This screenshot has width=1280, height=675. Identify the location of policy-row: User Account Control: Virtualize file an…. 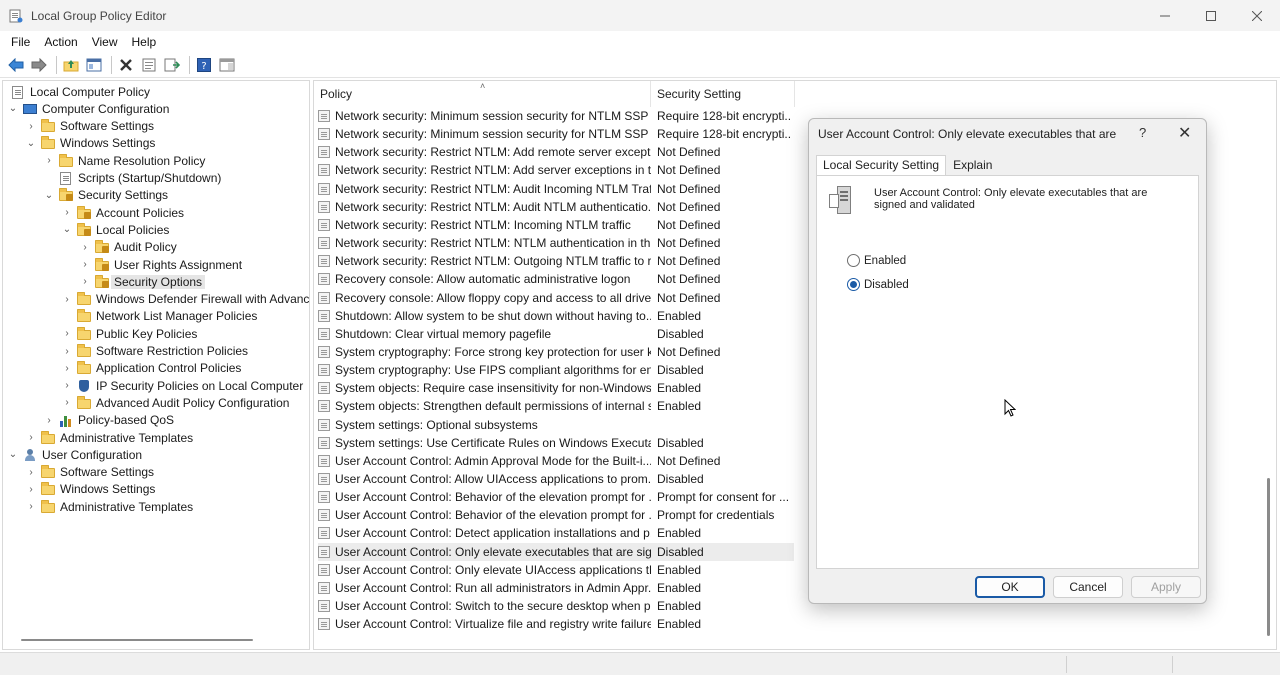
(556, 624).